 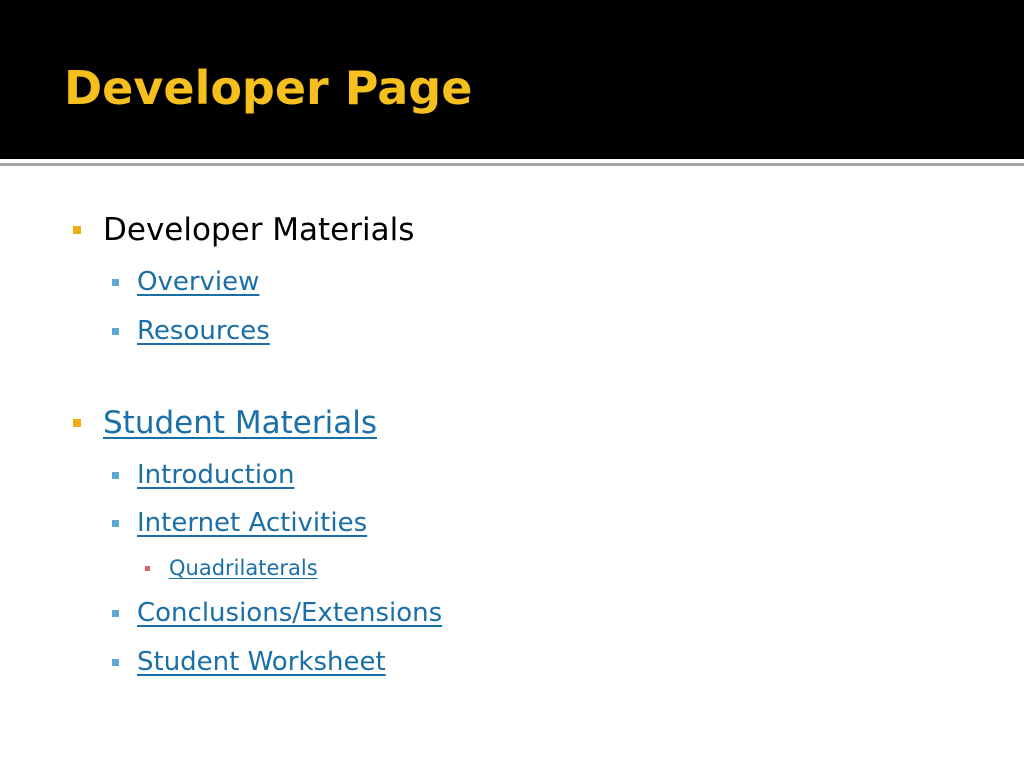 I want to click on overview-link: Overview, so click(x=198, y=282).